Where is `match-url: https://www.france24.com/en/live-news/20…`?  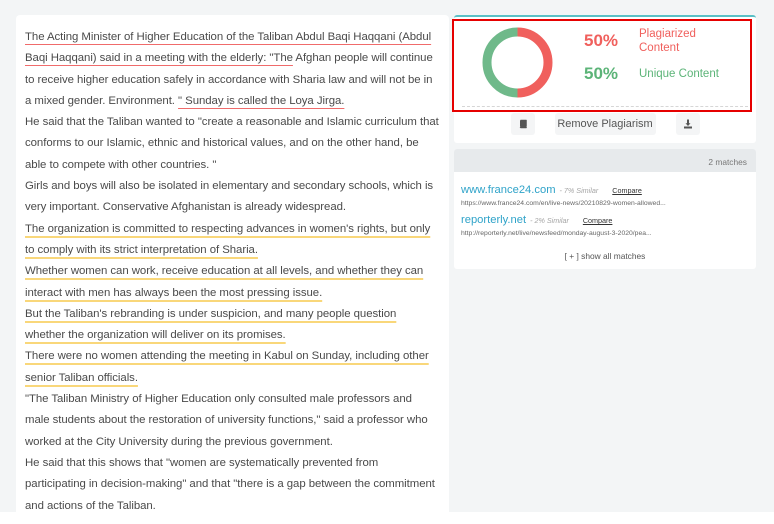
match-url: https://www.france24.com/en/live-news/20… is located at coordinates (563, 203).